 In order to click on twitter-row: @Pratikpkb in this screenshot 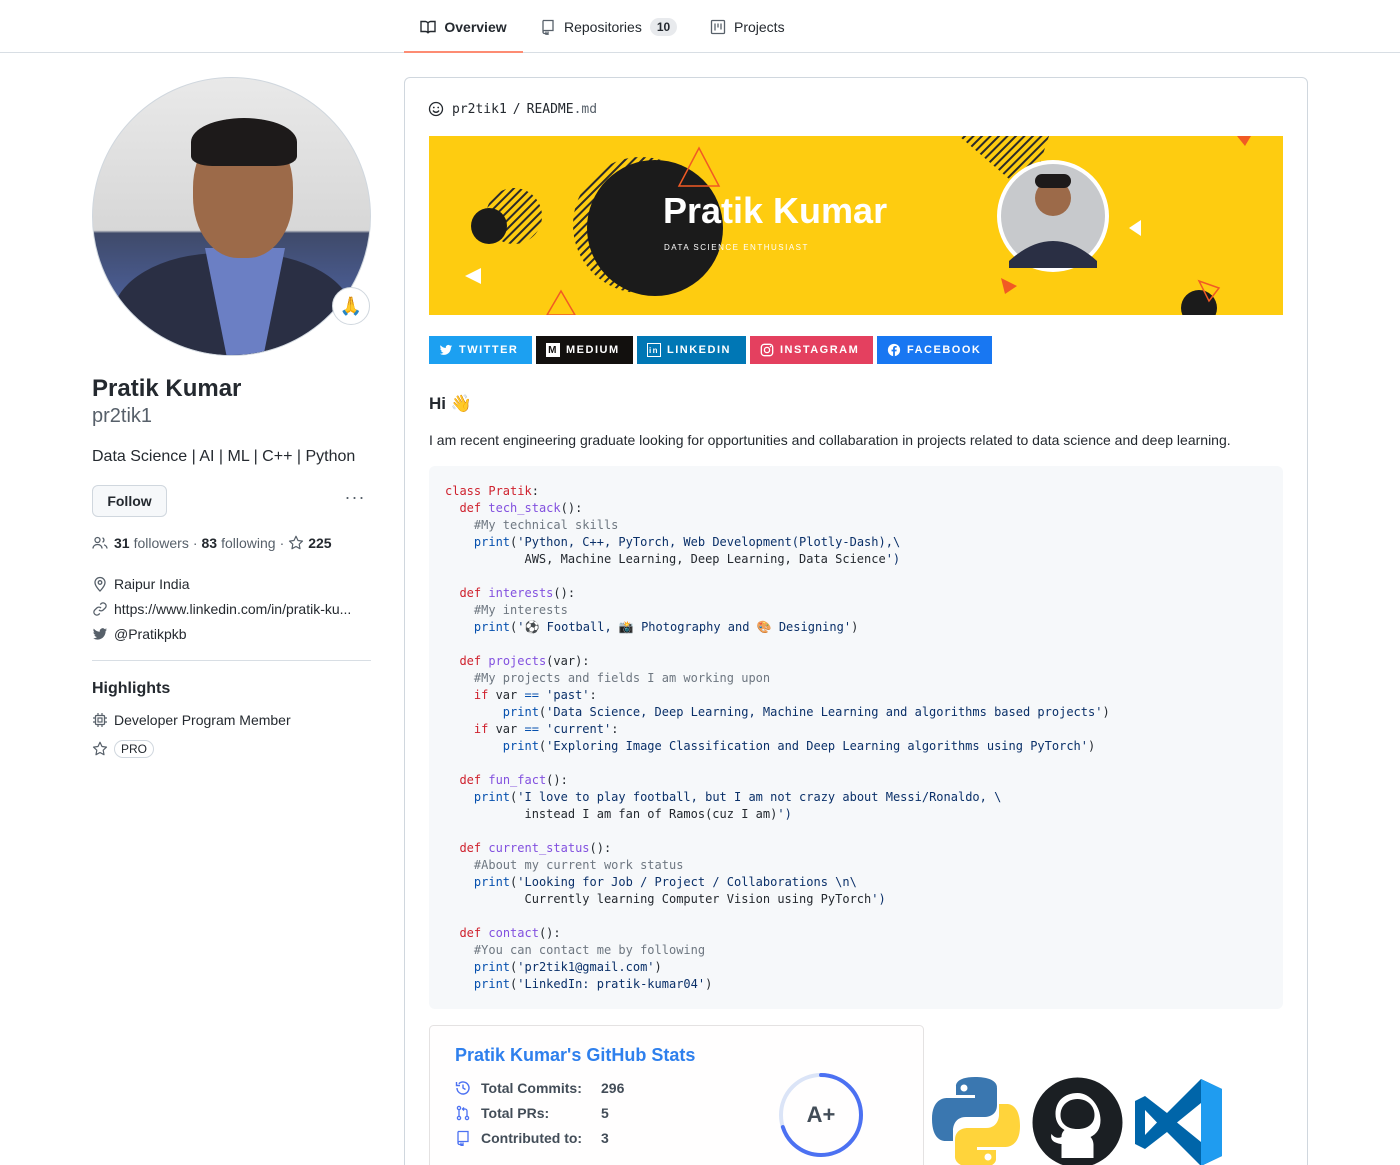, I will do `click(139, 634)`.